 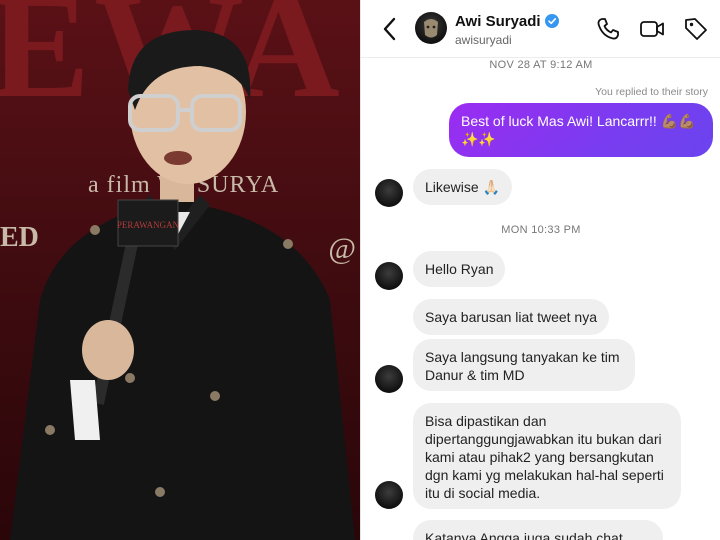 What do you see at coordinates (483, 40) in the screenshot?
I see `contact-handle: awisuryadi` at bounding box center [483, 40].